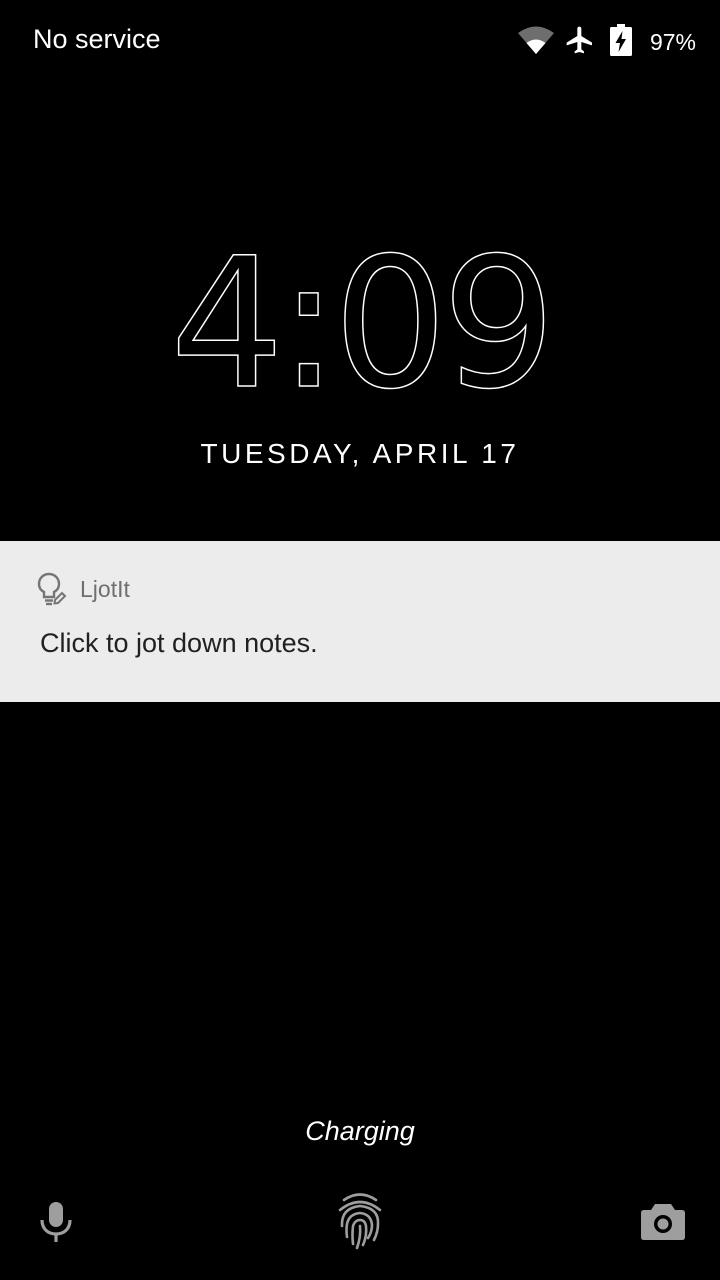  Describe the element at coordinates (105, 589) in the screenshot. I see `notification-app-name: LjotIt` at that location.